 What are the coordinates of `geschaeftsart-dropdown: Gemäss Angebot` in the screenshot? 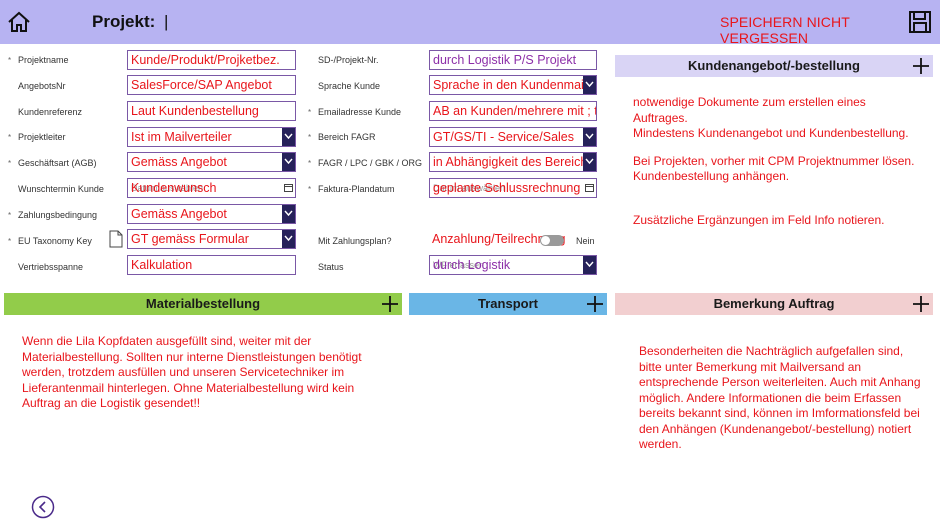 It's located at (211, 162).